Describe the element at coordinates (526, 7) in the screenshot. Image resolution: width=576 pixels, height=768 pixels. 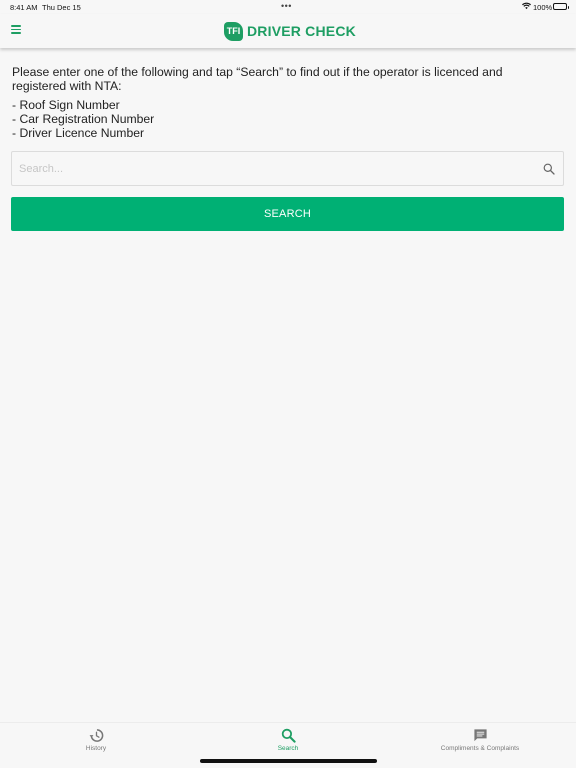
I see `wifi-icon` at that location.